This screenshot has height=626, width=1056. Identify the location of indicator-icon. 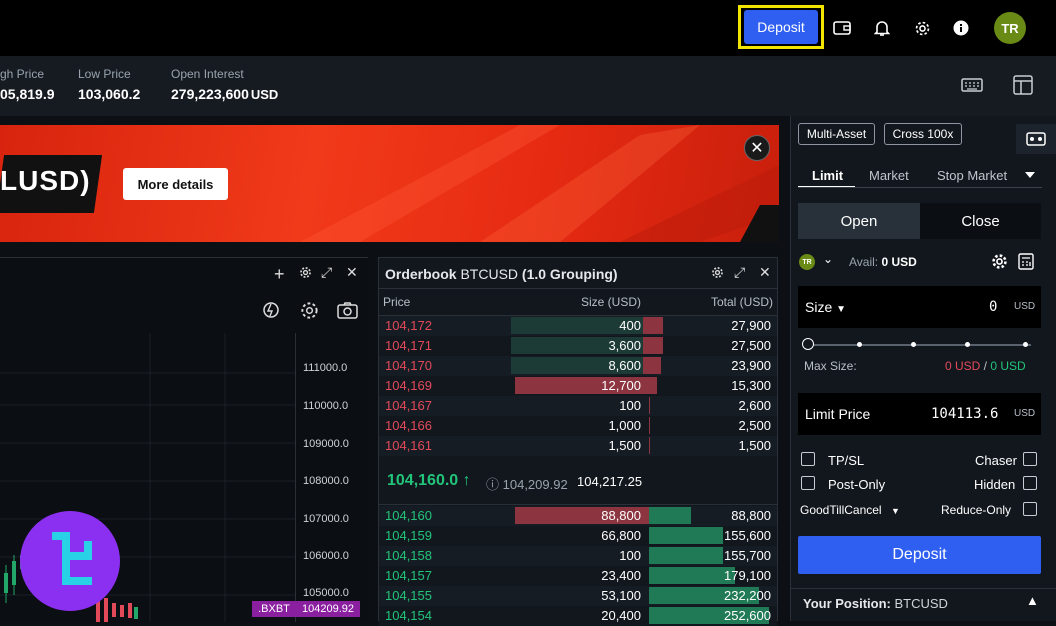
(272, 312).